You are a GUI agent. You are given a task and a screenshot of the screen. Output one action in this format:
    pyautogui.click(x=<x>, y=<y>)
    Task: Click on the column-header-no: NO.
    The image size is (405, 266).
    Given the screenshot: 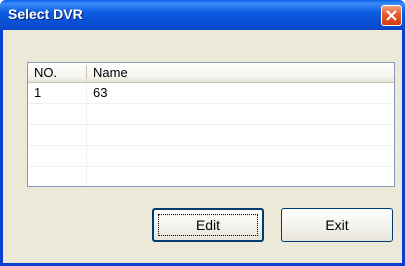 What is the action you would take?
    pyautogui.click(x=57, y=72)
    